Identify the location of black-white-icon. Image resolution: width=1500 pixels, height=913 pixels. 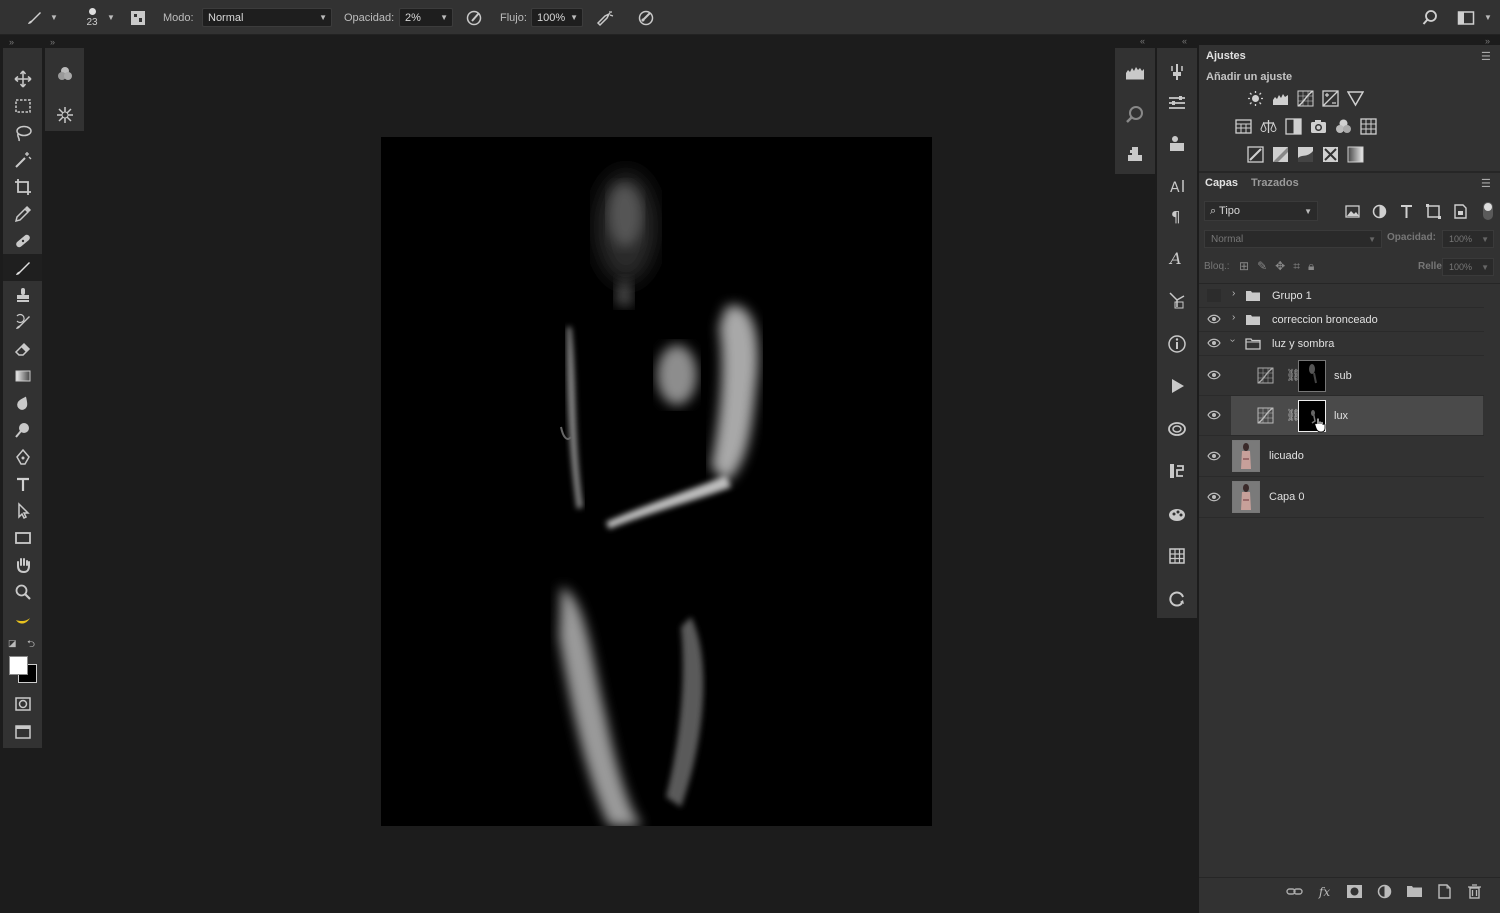
(1293, 126).